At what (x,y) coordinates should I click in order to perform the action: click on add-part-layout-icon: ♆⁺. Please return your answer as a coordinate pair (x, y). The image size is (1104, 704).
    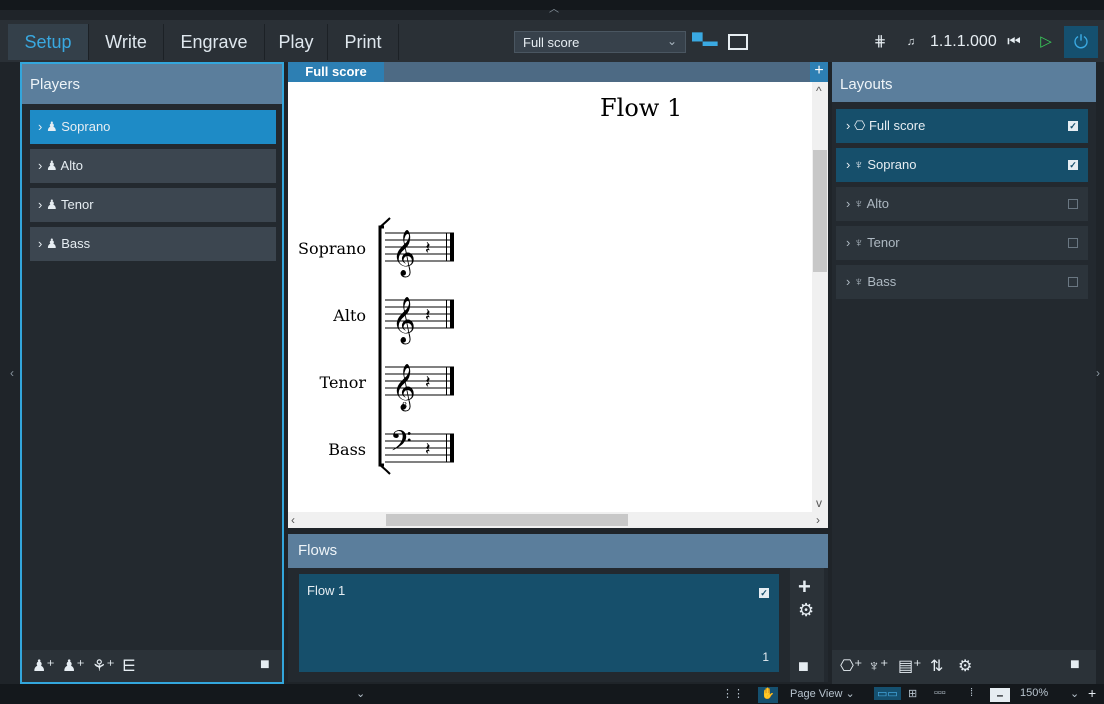
    Looking at the image, I should click on (878, 666).